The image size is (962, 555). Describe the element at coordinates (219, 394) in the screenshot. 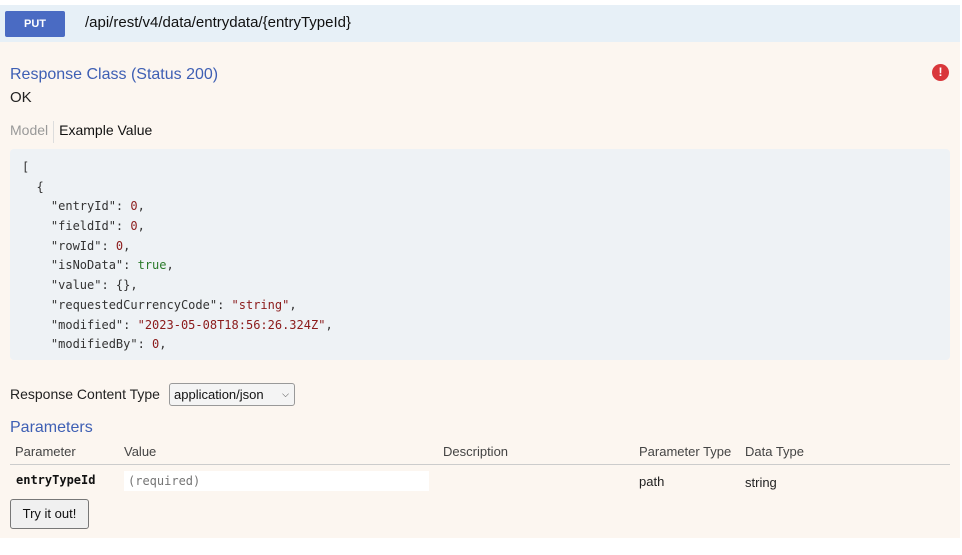

I see `content-type-selected-value: application/json` at that location.